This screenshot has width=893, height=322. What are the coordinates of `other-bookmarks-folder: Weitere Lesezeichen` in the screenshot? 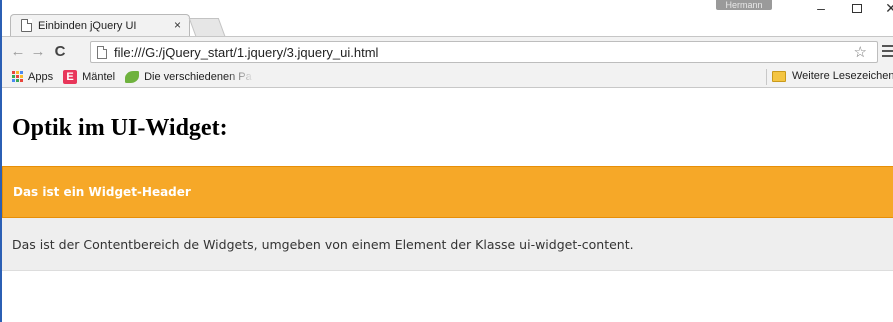 It's located at (832, 76).